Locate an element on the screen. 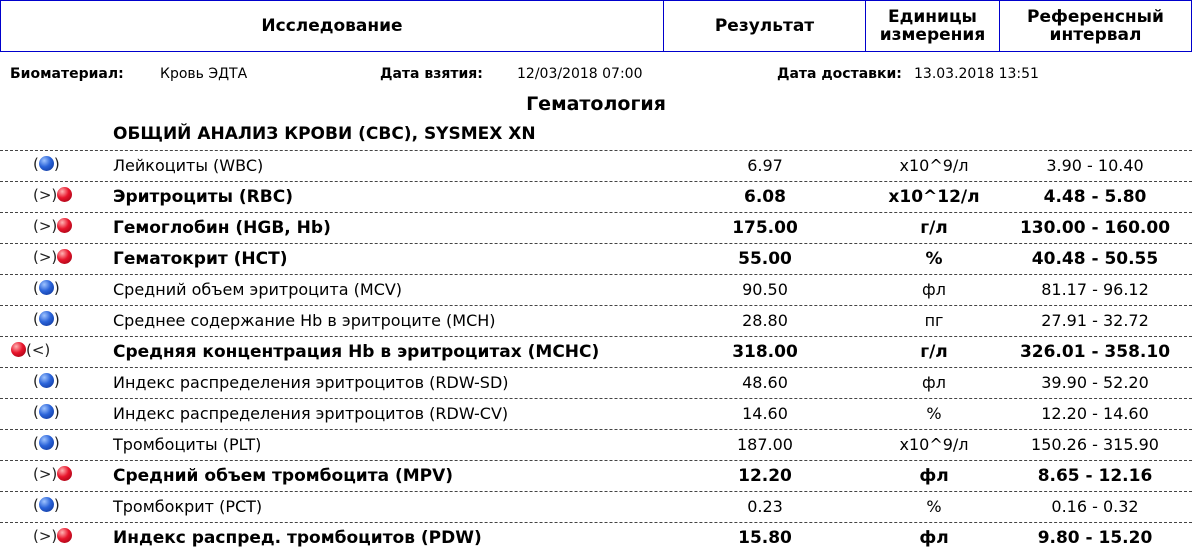 This screenshot has width=1192, height=553. analyte-name: Гемоглобин (HGB, Hb) is located at coordinates (222, 228).